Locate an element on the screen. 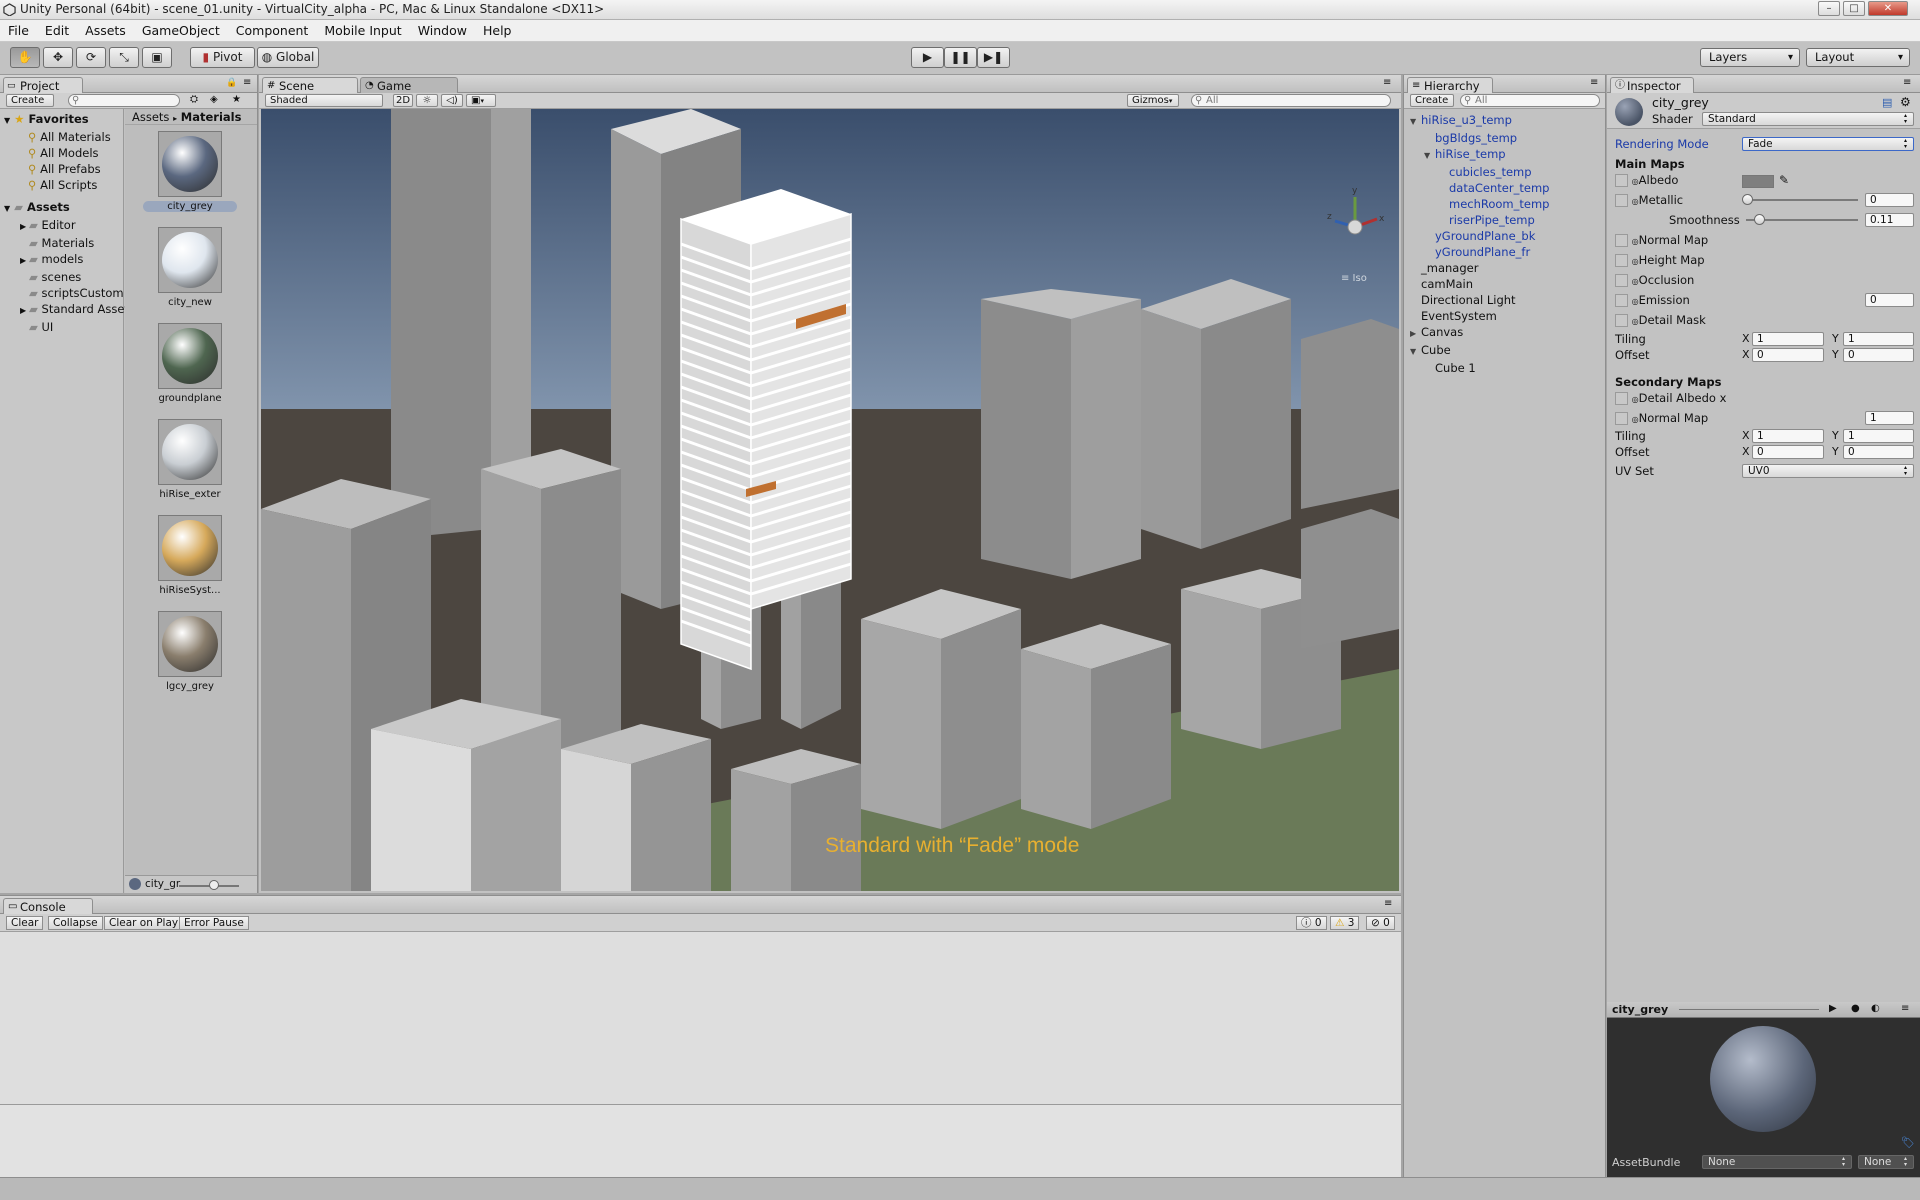 The height and width of the screenshot is (1200, 1920). assetbundle-variant-dropdown: None is located at coordinates (1886, 1162).